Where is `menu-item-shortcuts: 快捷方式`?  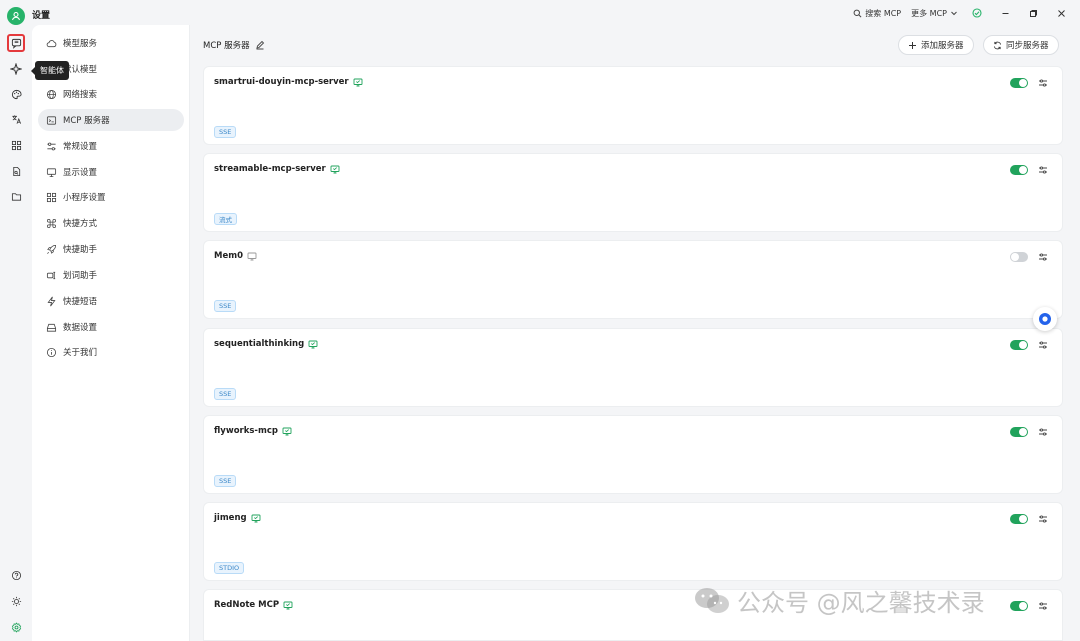 menu-item-shortcuts: 快捷方式 is located at coordinates (111, 223).